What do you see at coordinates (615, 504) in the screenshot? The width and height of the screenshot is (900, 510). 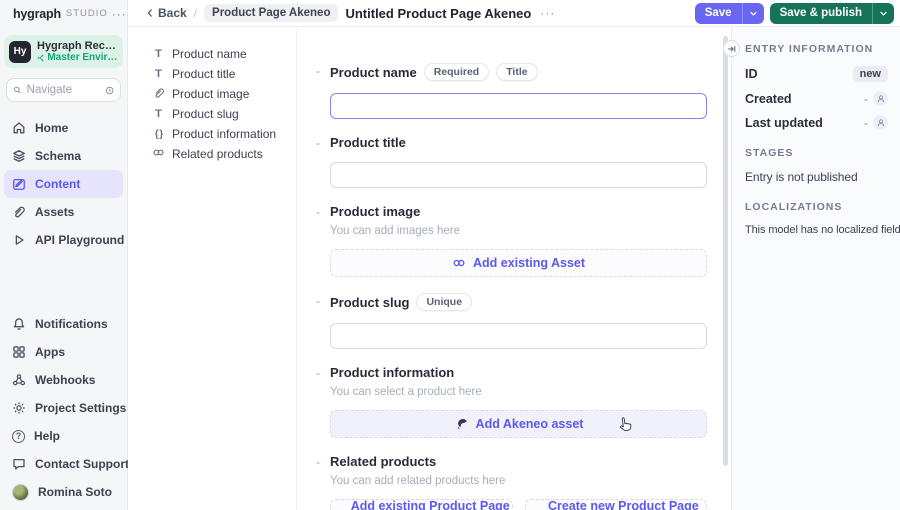 I see `create-new-product-page-button: + Create new Product Page Akeneo` at bounding box center [615, 504].